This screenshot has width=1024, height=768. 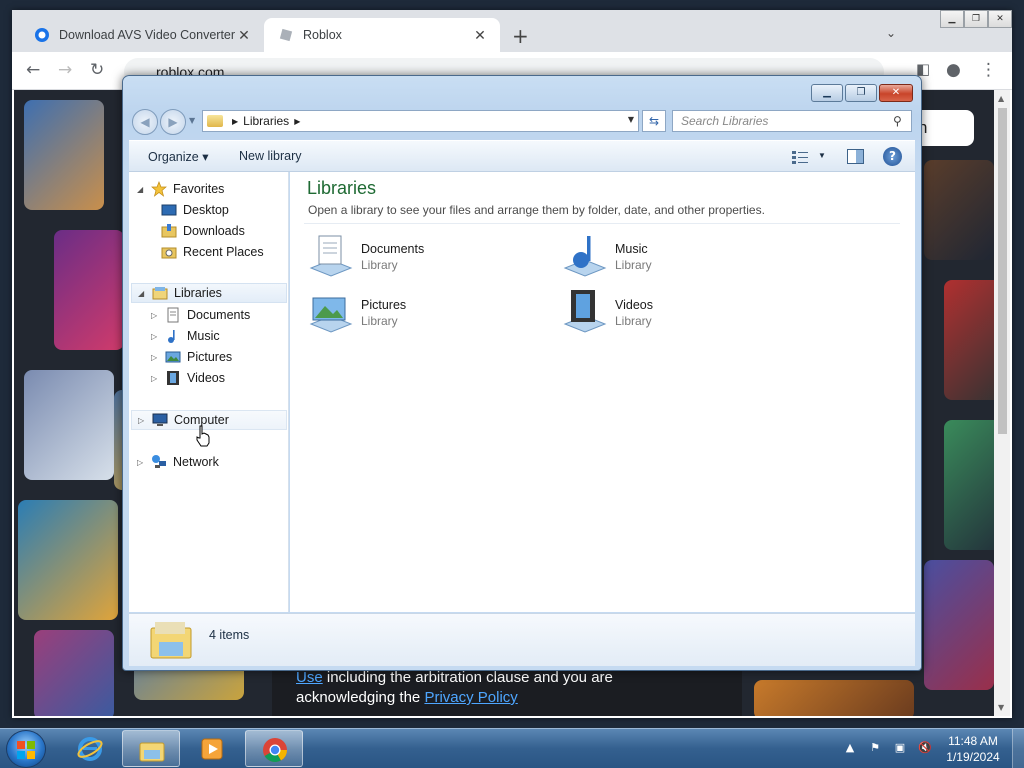 I want to click on avs-favicon-icon, so click(x=42, y=35).